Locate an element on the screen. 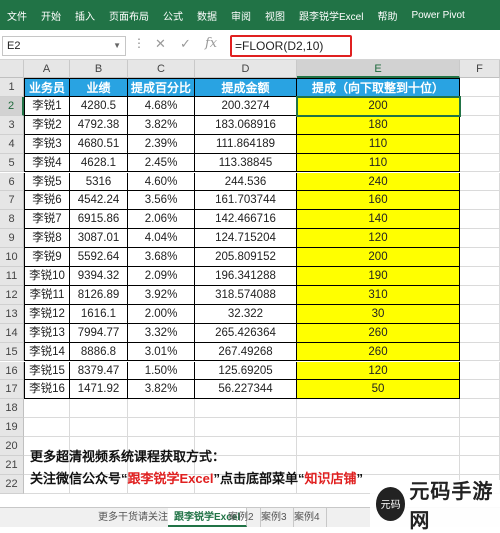 The height and width of the screenshot is (533, 500). data-cell: 李锐16 is located at coordinates (47, 390).